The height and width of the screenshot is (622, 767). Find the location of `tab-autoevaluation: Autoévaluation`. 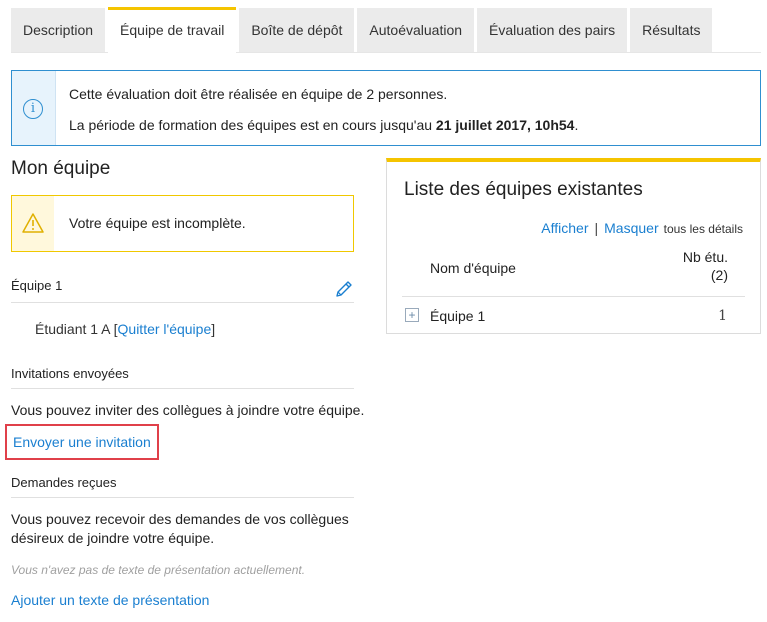

tab-autoevaluation: Autoévaluation is located at coordinates (416, 30).